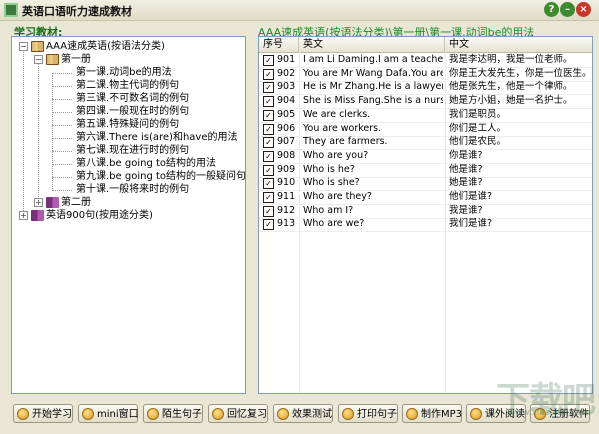 The height and width of the screenshot is (434, 599). I want to click on tree-item-lesson: 第一课.动词be的用法, so click(124, 72).